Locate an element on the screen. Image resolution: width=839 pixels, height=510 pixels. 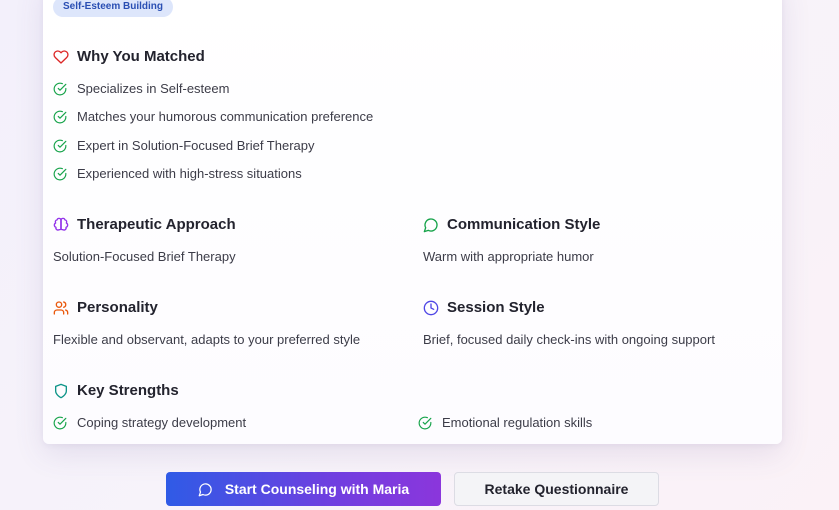
communication-style-heading: Communication Style is located at coordinates (511, 224).